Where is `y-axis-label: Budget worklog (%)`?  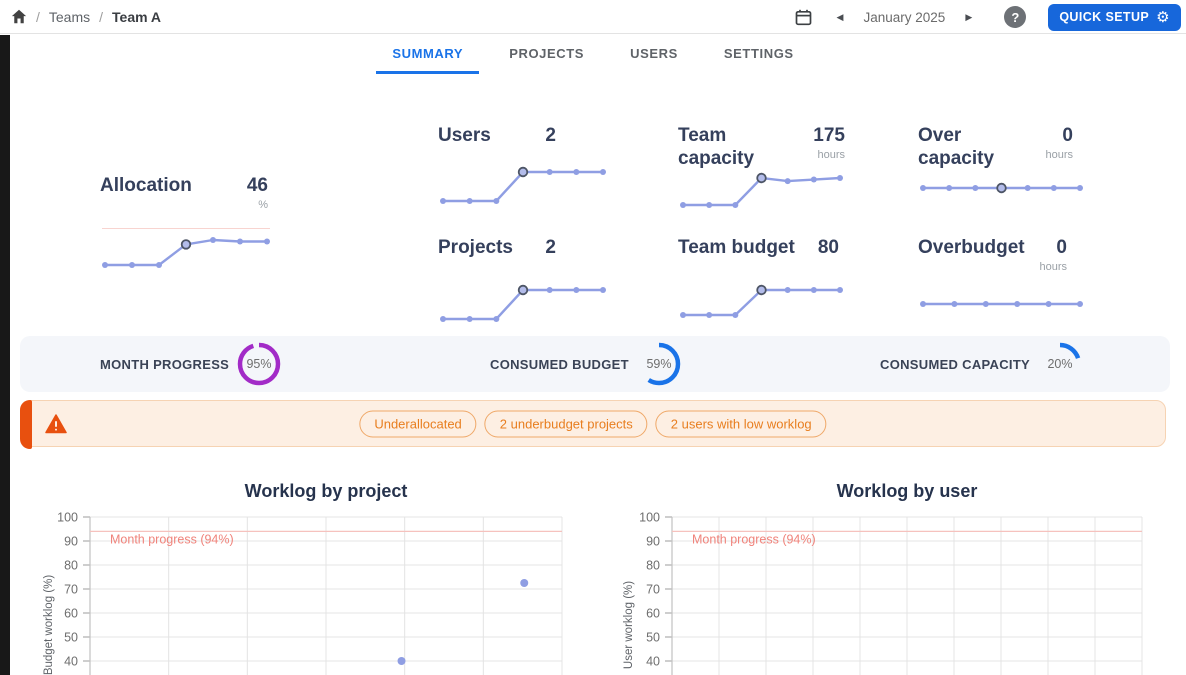
y-axis-label: Budget worklog (%) is located at coordinates (49, 625).